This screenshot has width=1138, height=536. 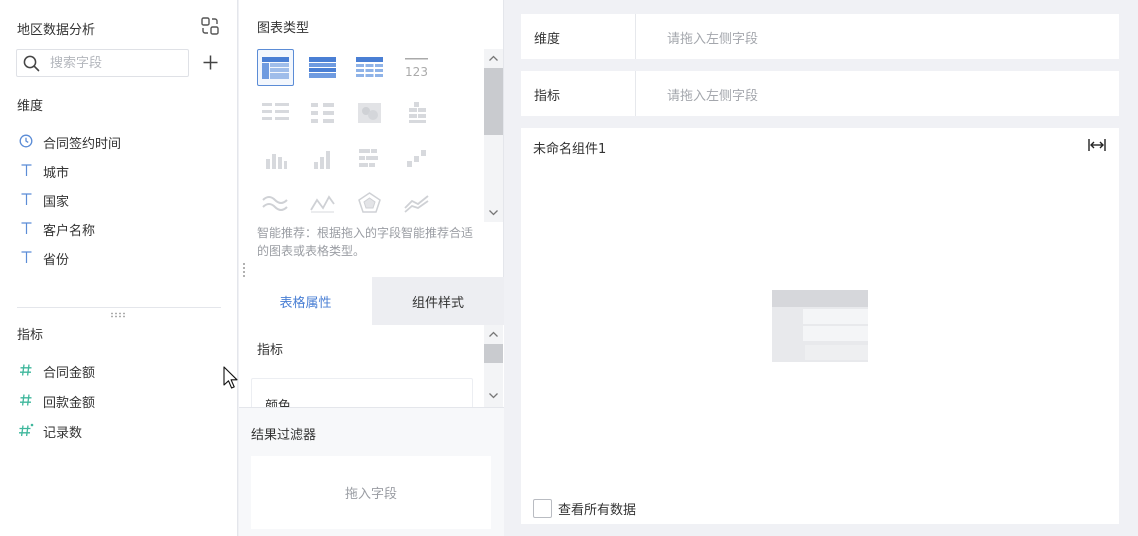 What do you see at coordinates (119, 371) in the screenshot?
I see `metric-item-contract-amount: 合同金额` at bounding box center [119, 371].